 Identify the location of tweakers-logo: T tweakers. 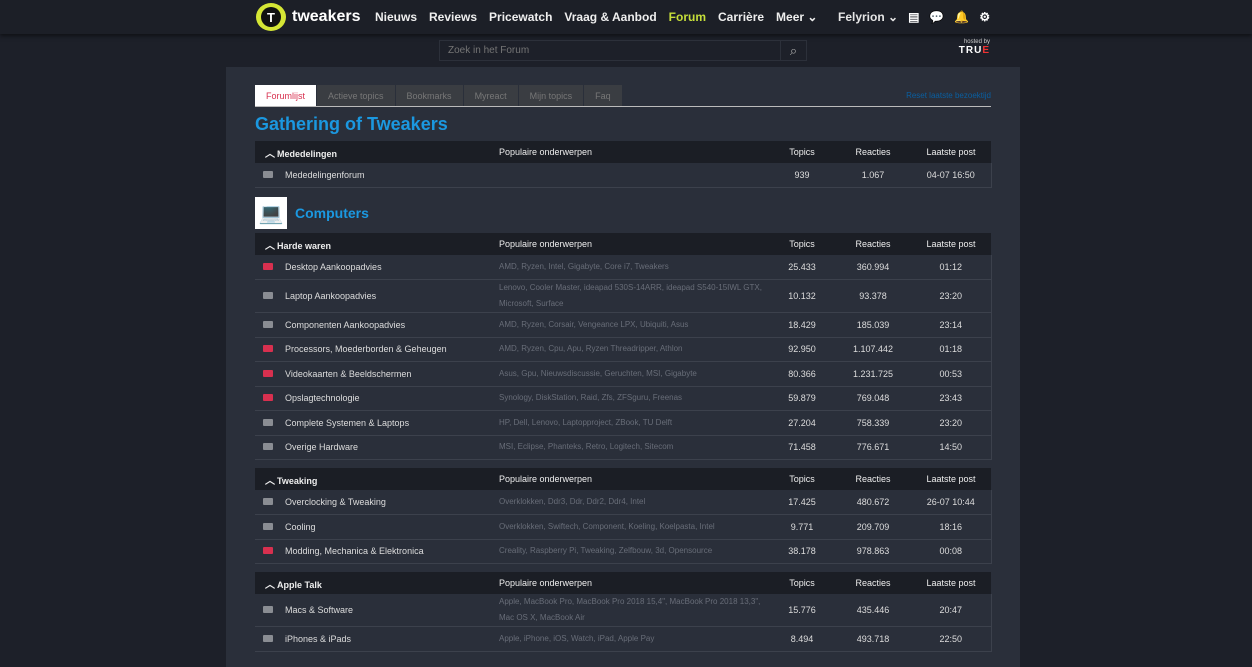
(308, 17).